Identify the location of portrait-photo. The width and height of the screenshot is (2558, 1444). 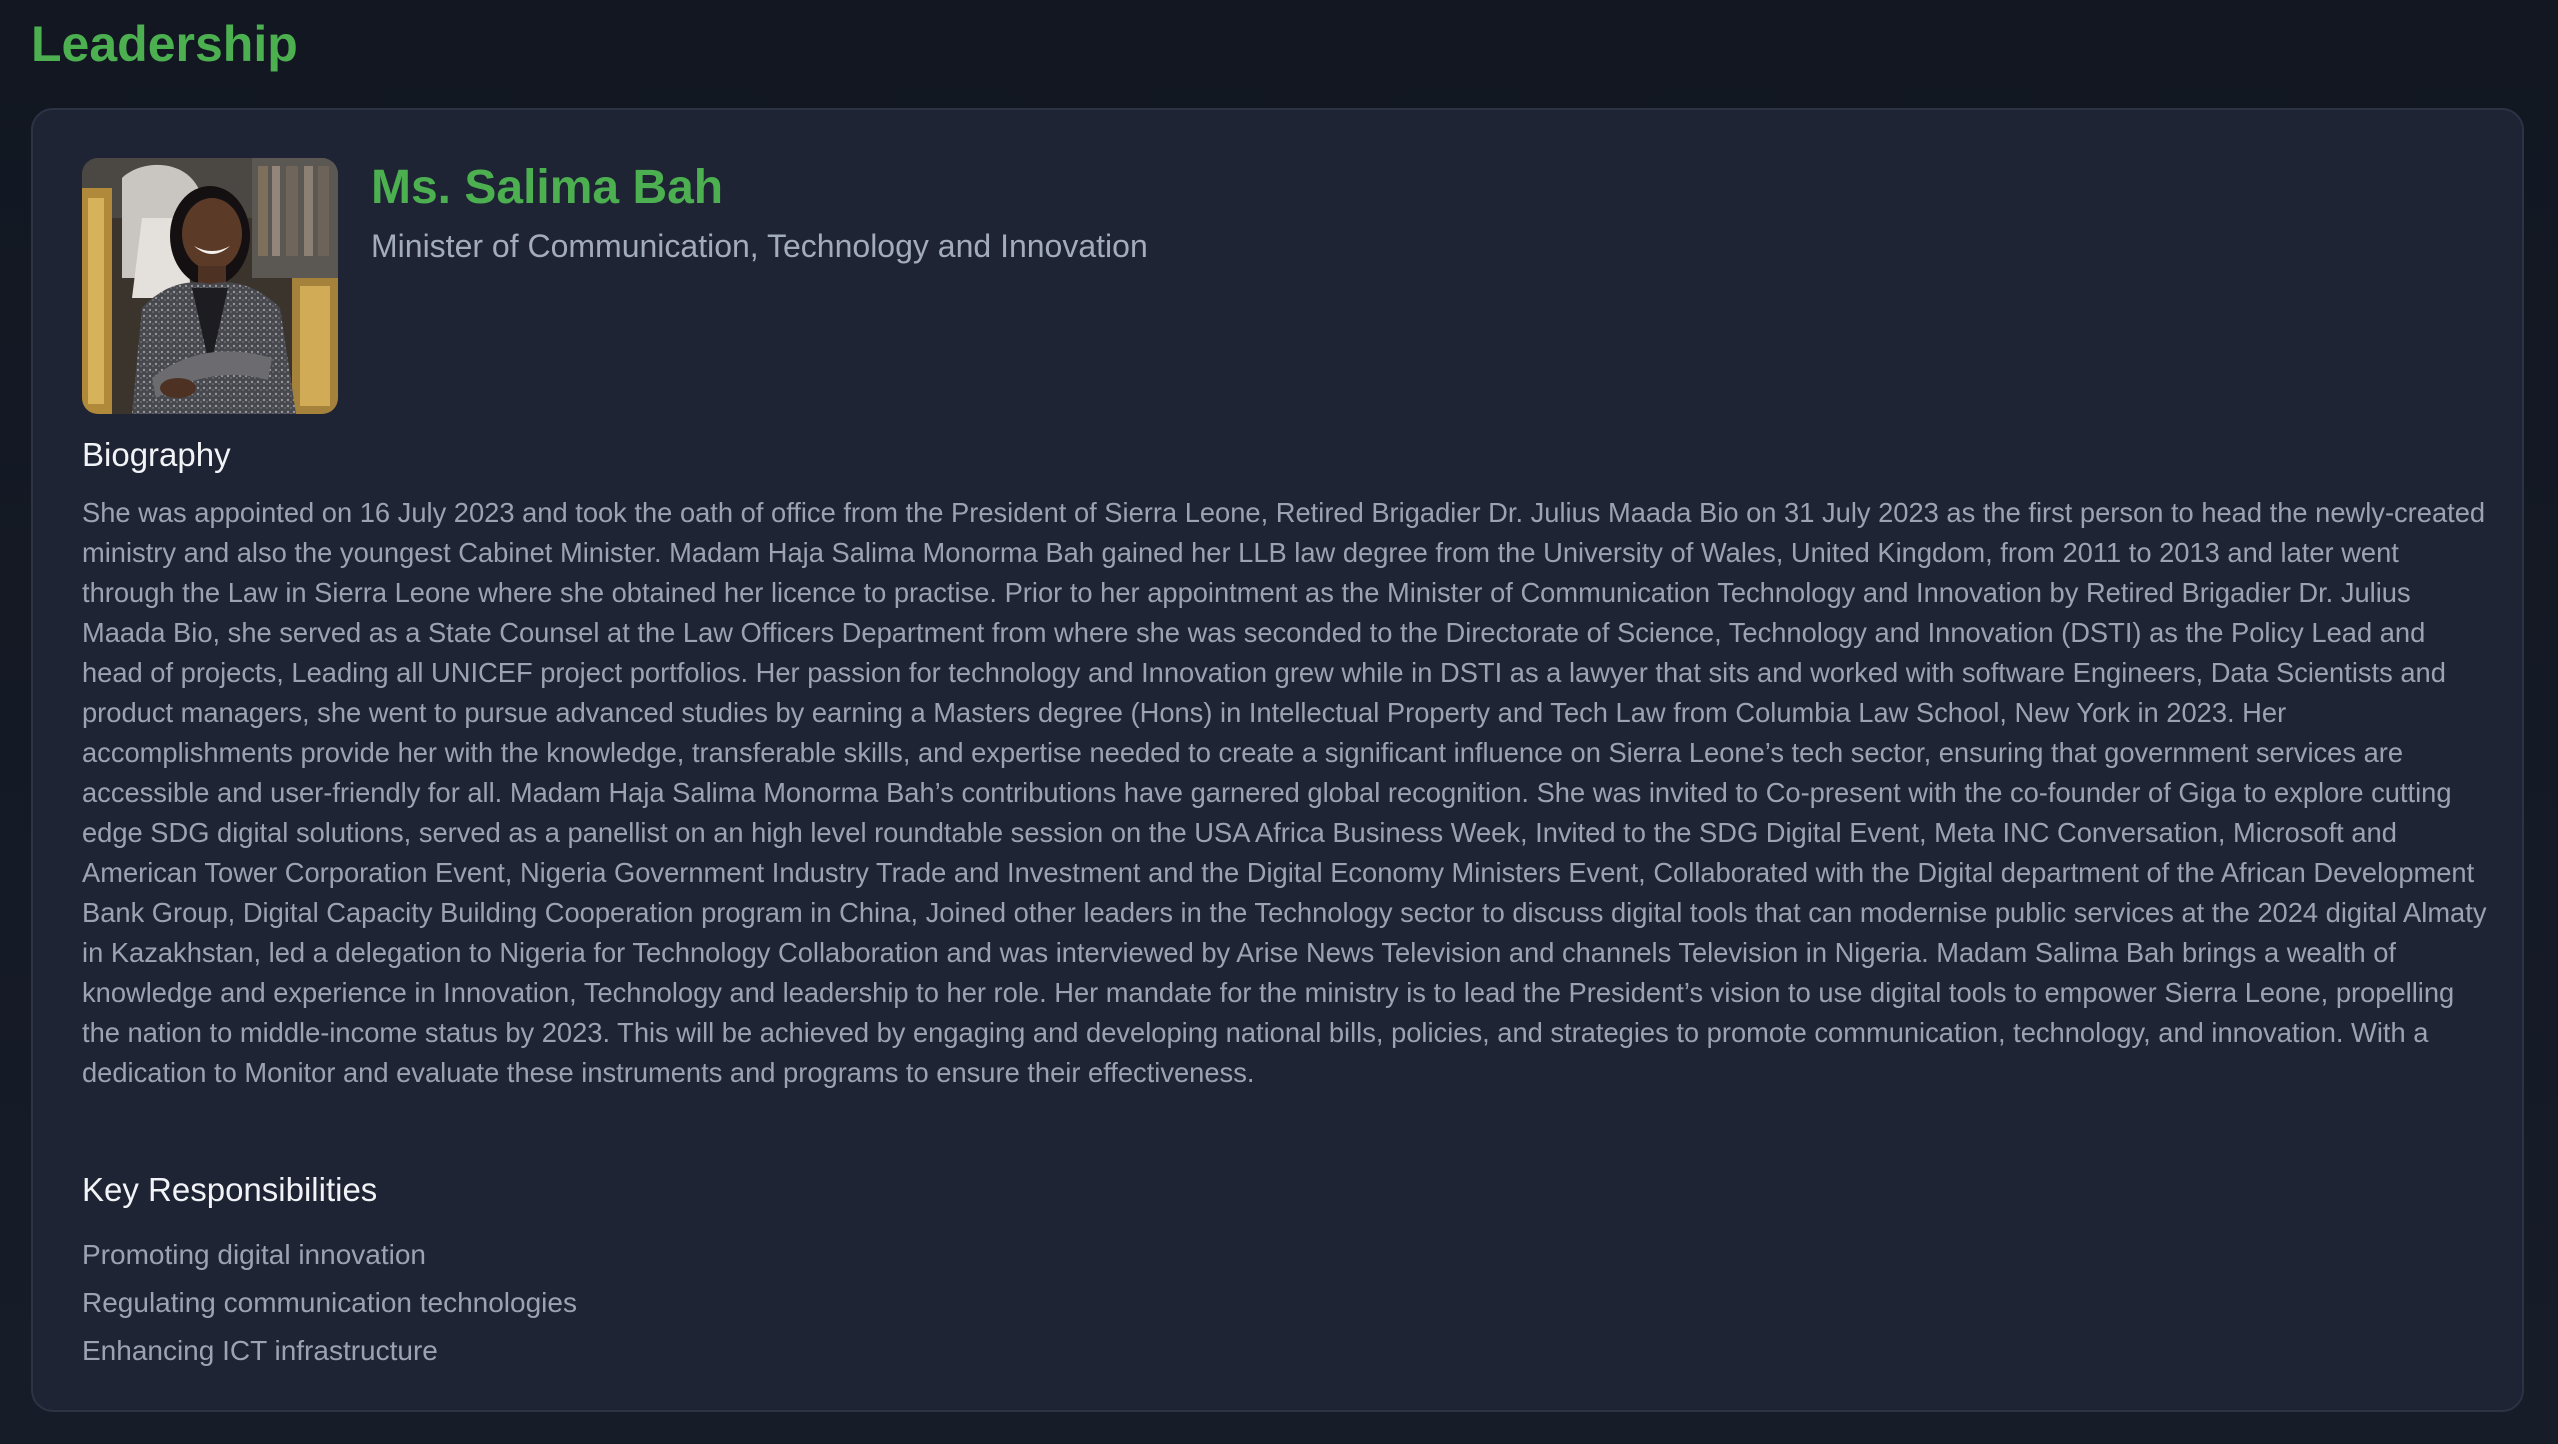
(210, 286).